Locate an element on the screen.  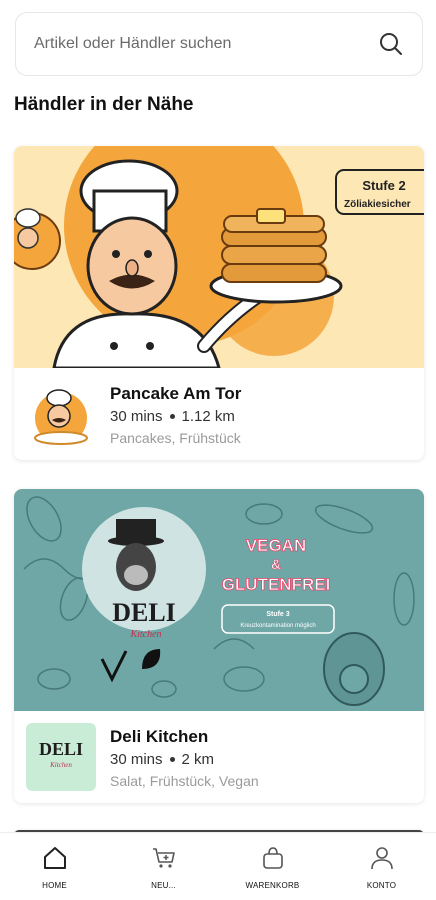
search-input: Artikel oder Händler suchen is located at coordinates (206, 44).